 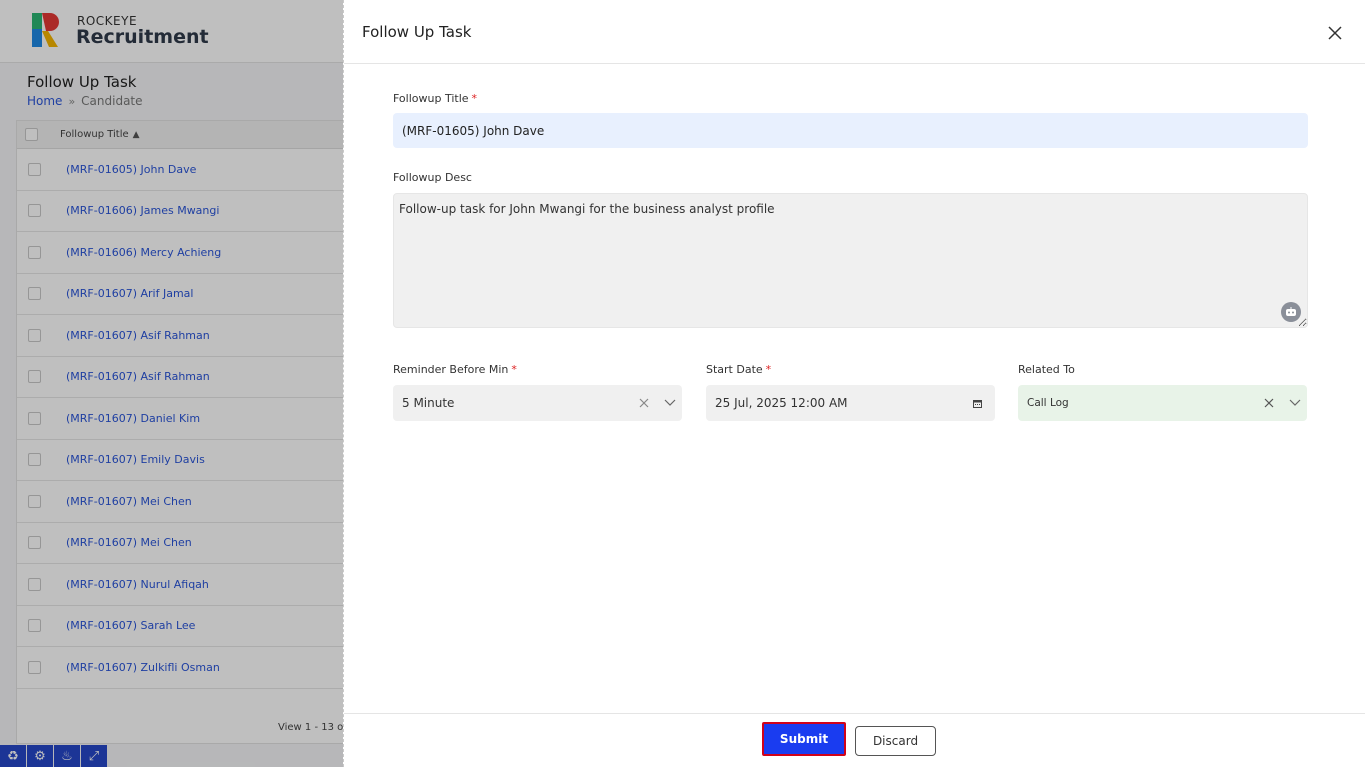 I want to click on dialog-footer: Submit Discard, so click(x=854, y=740).